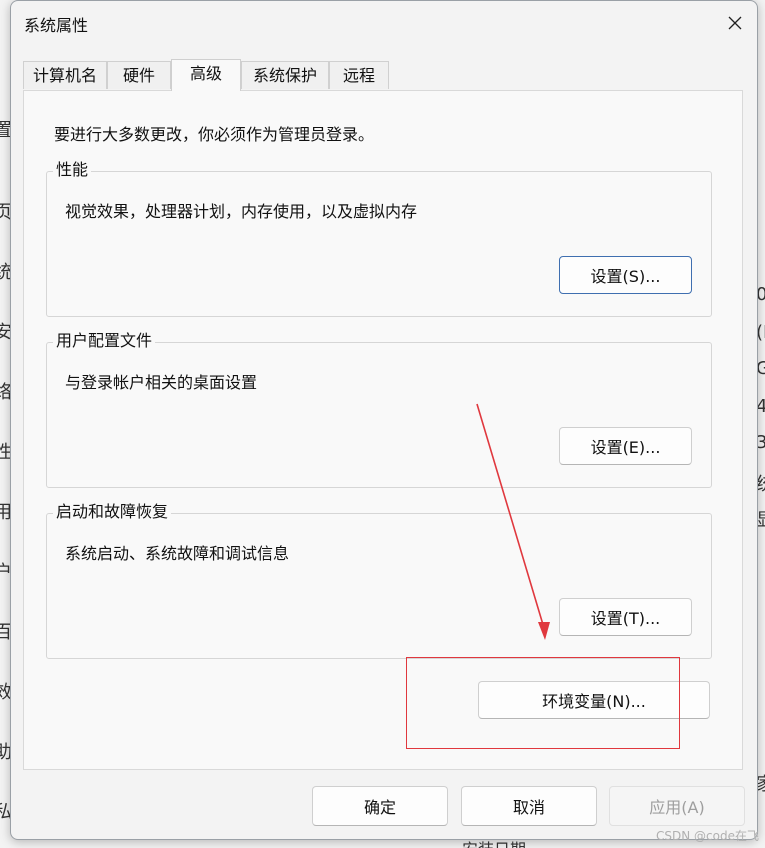 The height and width of the screenshot is (848, 765). Describe the element at coordinates (241, 211) in the screenshot. I see `performance-desc: 视觉效果，处理器计划，内存使用，以及虚拟内存` at that location.